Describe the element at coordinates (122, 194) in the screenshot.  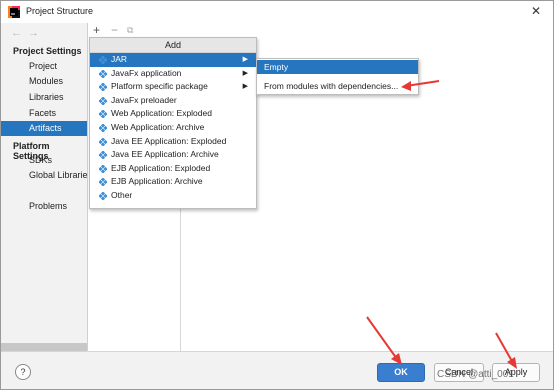
I see `popup-item-label: Other` at that location.